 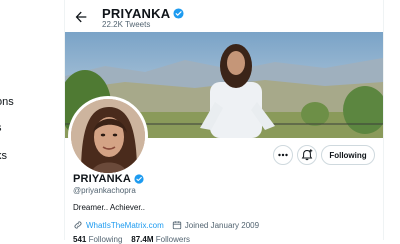 I want to click on joined-date: Joined January 2009, so click(x=222, y=225).